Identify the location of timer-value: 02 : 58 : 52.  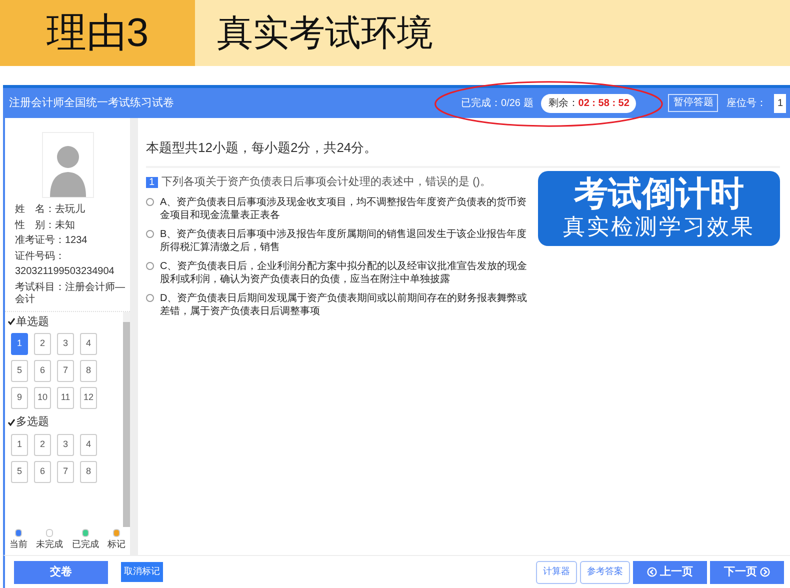
(604, 103).